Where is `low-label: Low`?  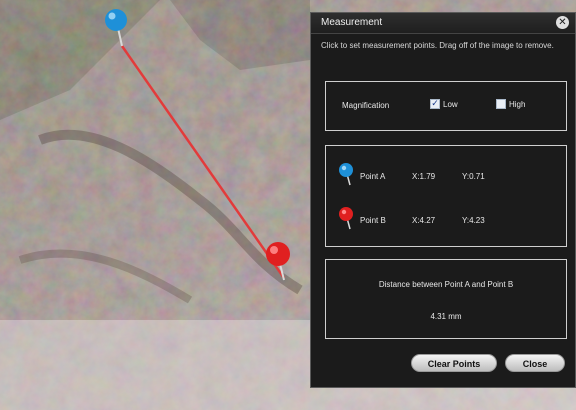
low-label: Low is located at coordinates (450, 104).